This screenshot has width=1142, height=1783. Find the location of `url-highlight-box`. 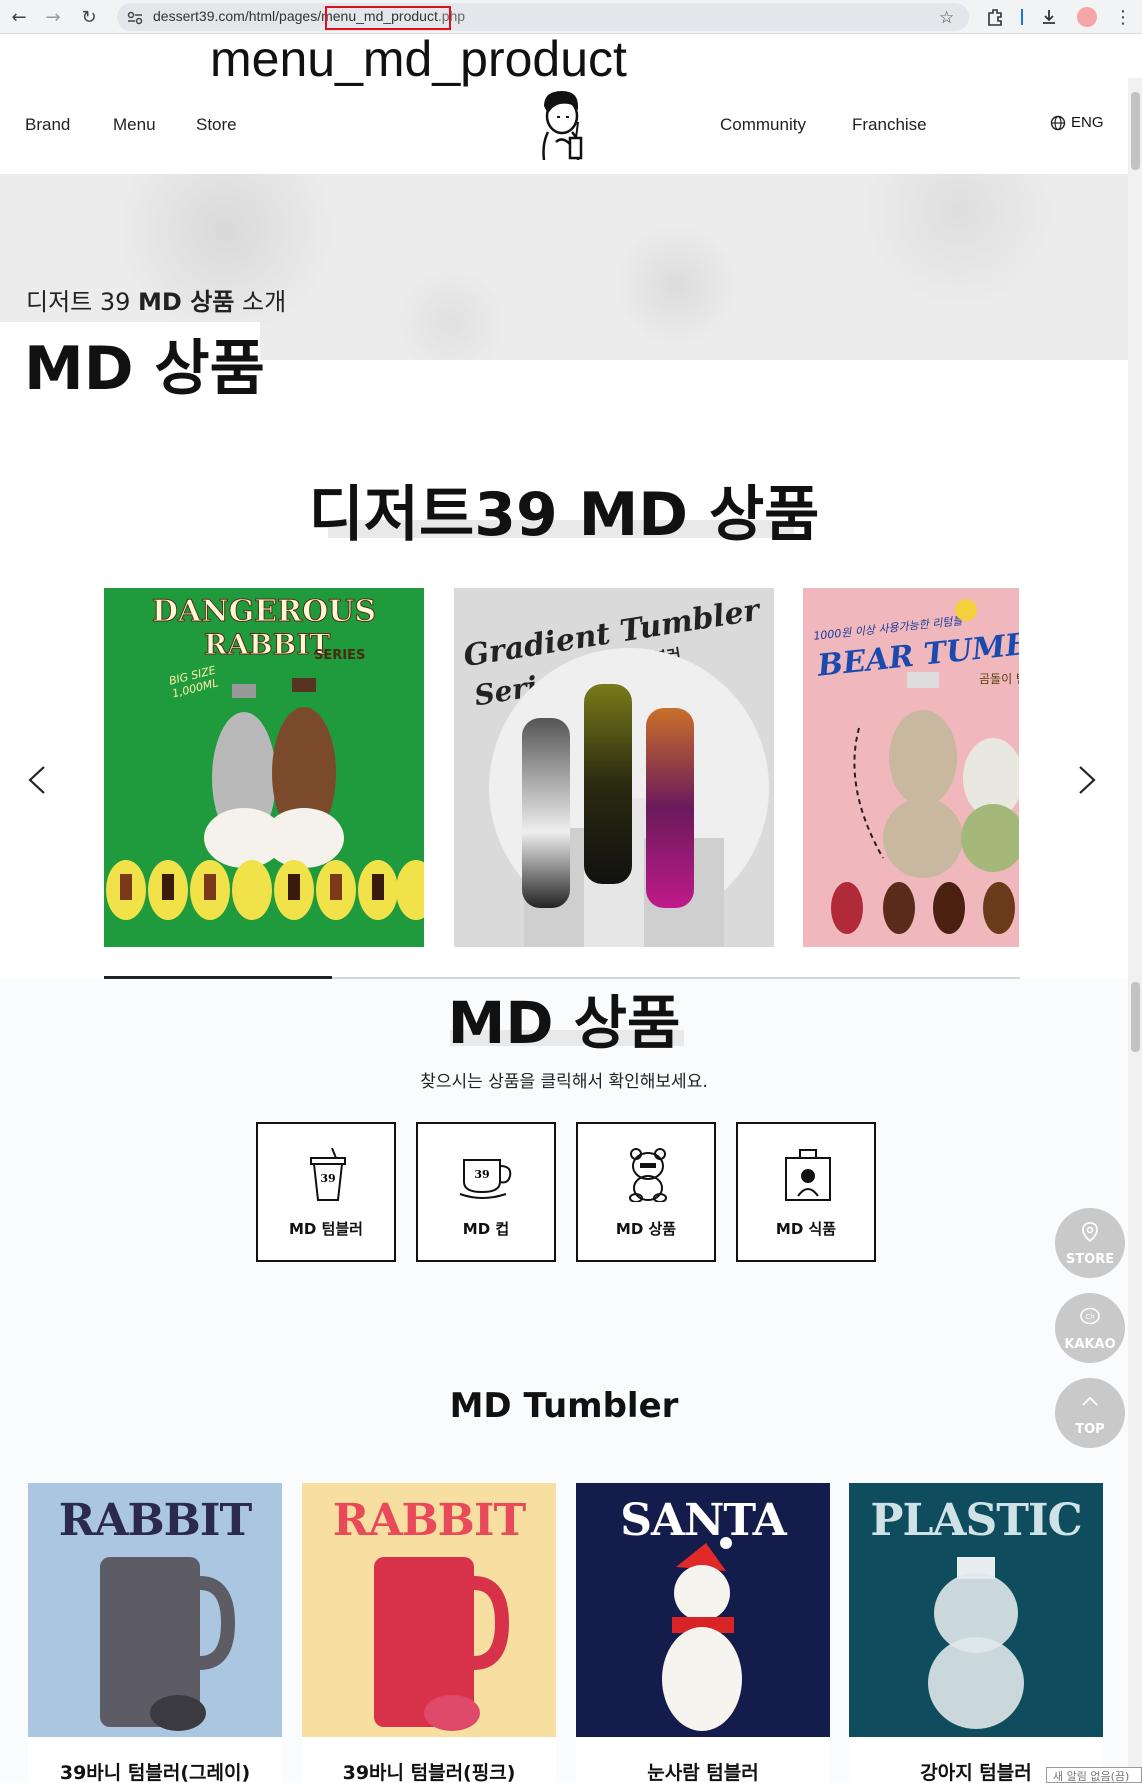

url-highlight-box is located at coordinates (388, 18).